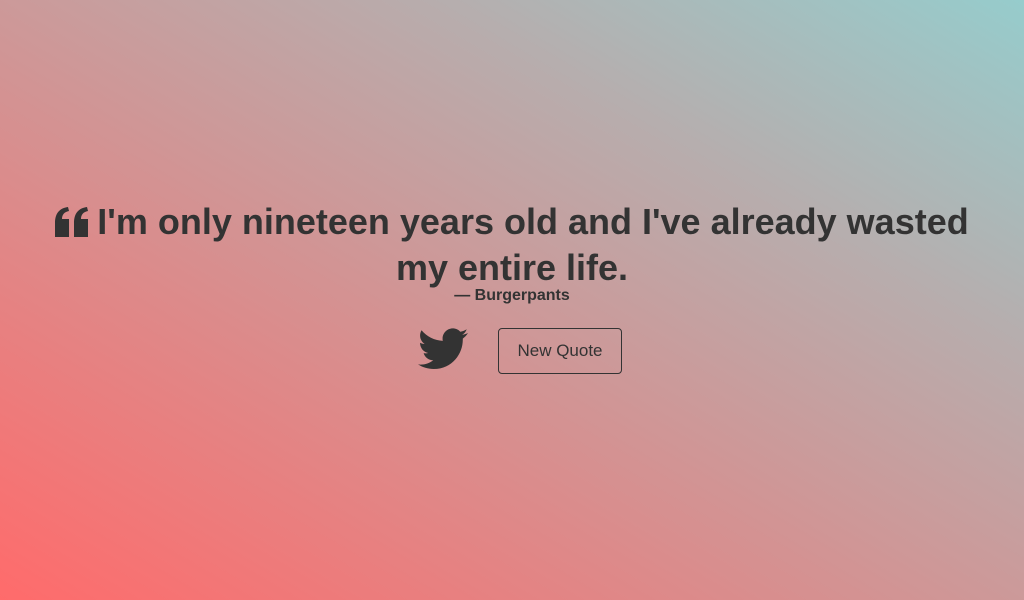  I want to click on quote-actions: New Quote, so click(512, 351).